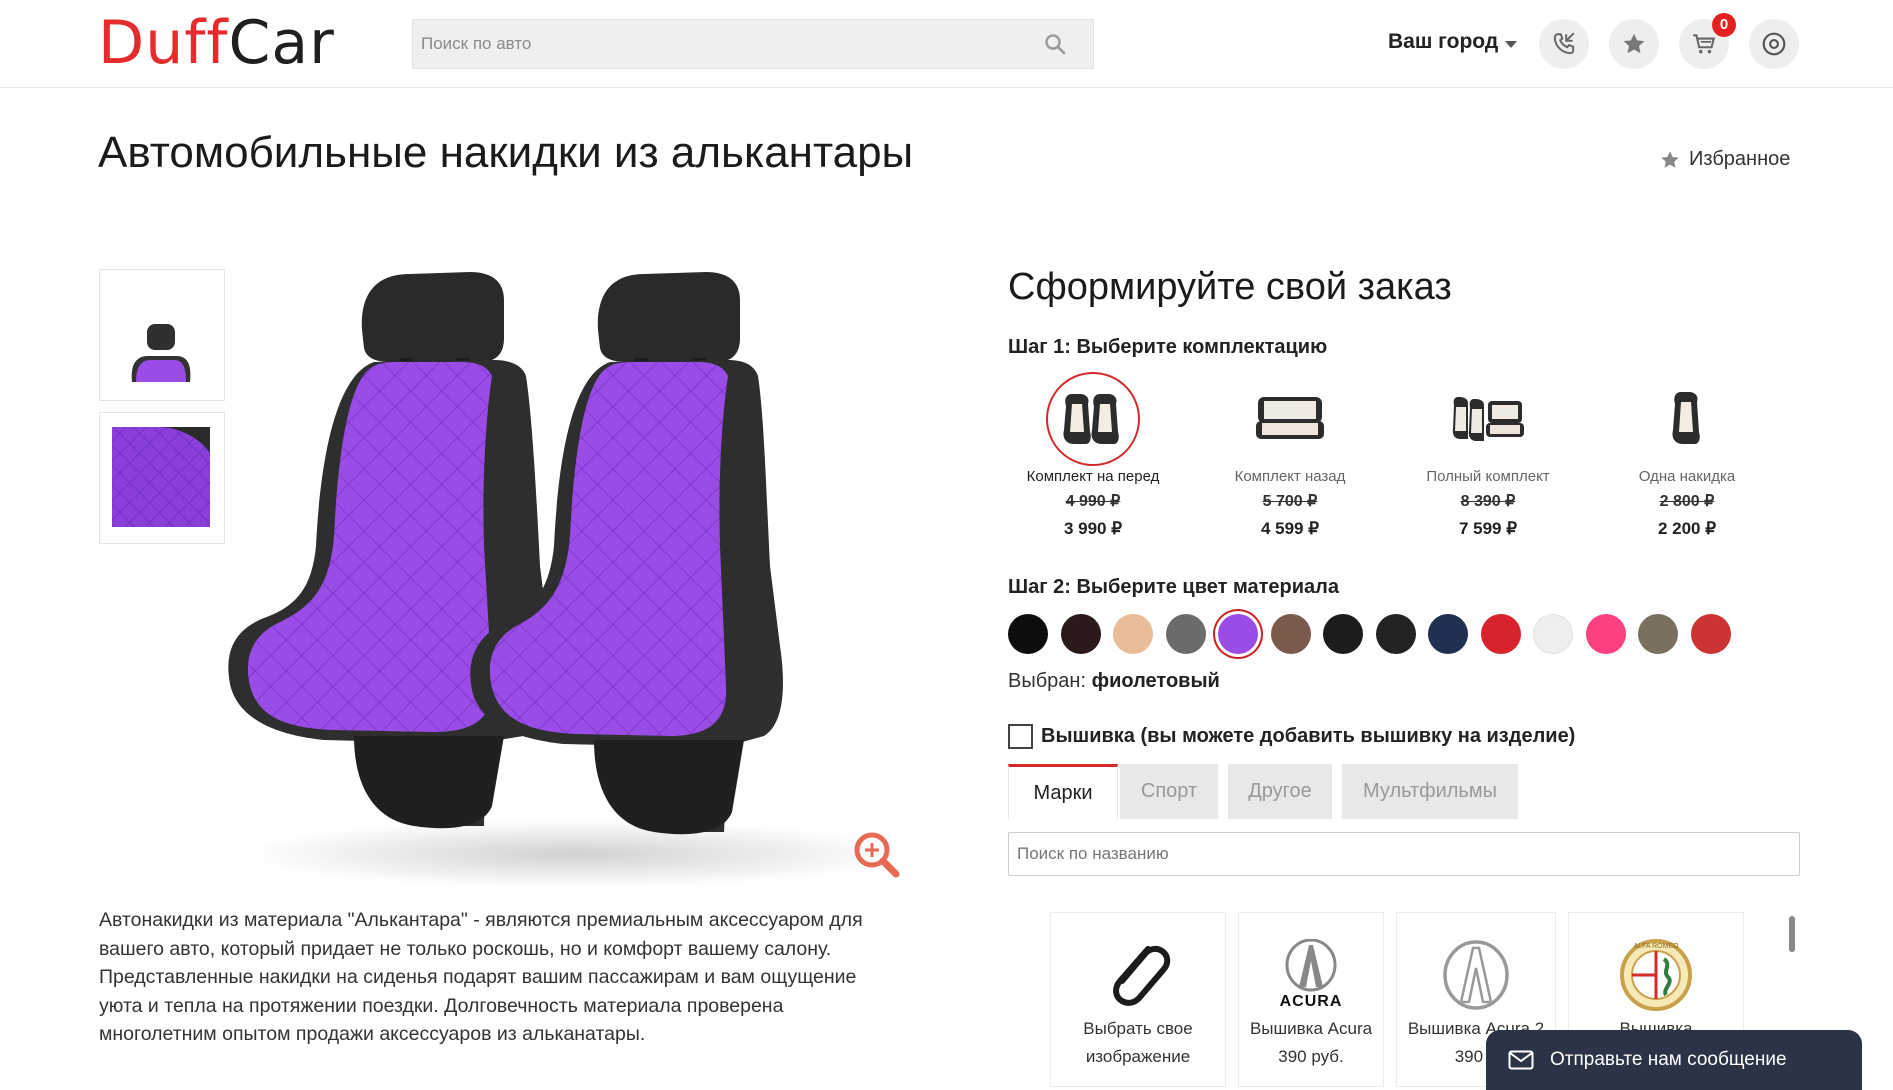 The width and height of the screenshot is (1893, 1090). What do you see at coordinates (1168, 347) in the screenshot?
I see `step1-heading: Шаг 1: Выберите комплектацию` at bounding box center [1168, 347].